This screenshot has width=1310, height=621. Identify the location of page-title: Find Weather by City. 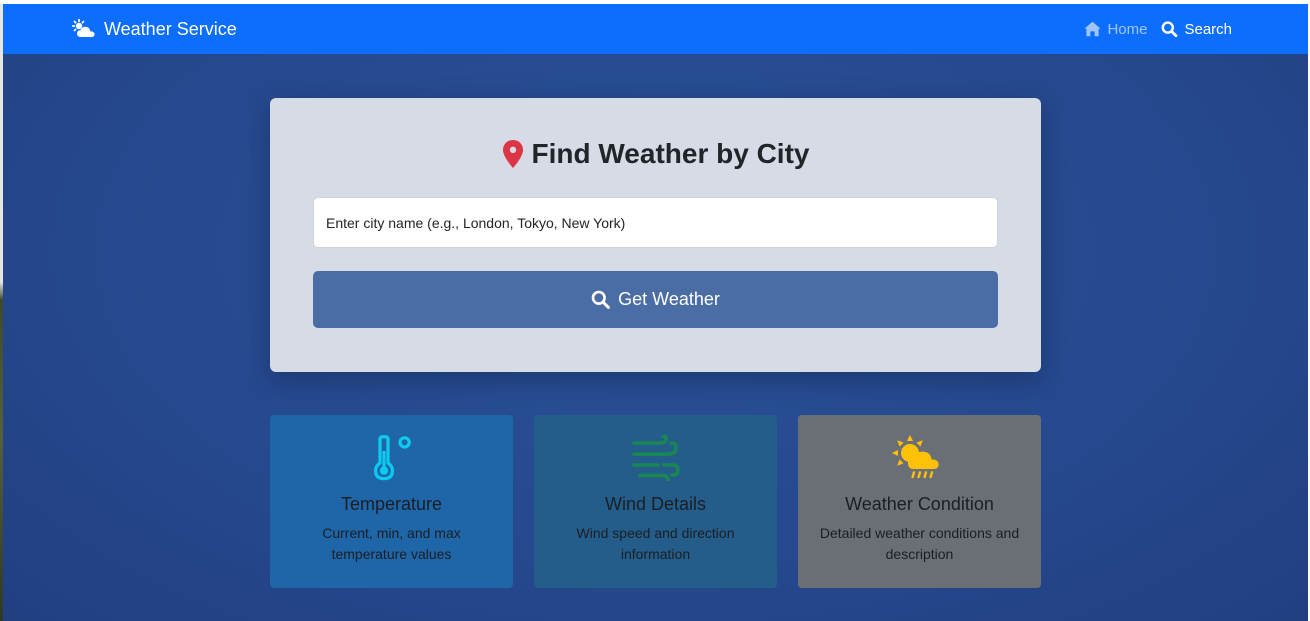
(655, 154).